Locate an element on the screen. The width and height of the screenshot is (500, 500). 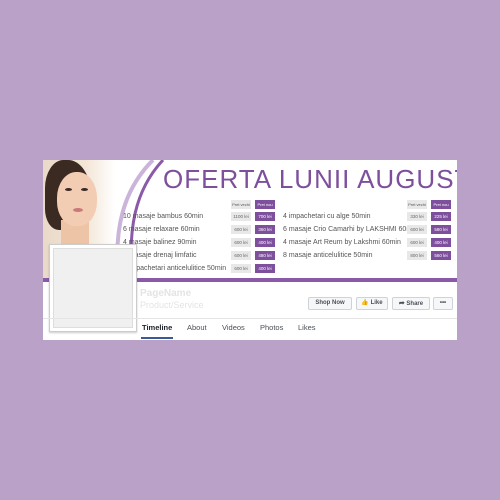
offer-title: OFERTA LUNII AUGUST is located at coordinates (310, 179).